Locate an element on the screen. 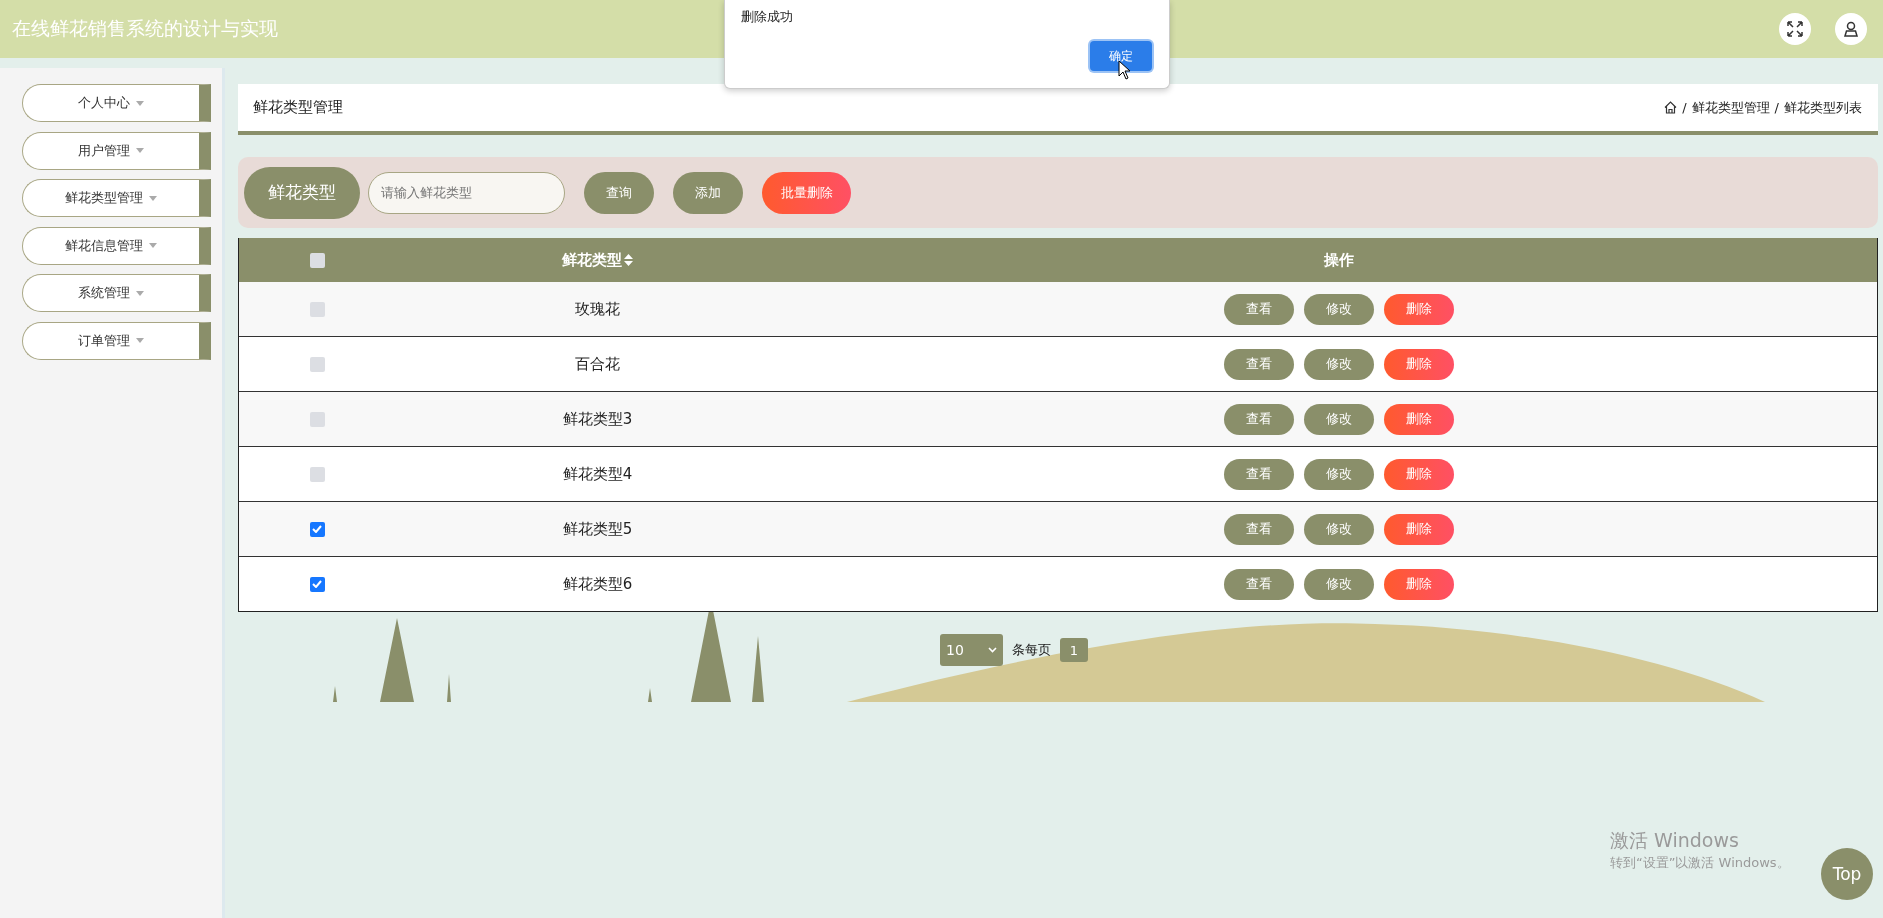 This screenshot has height=918, width=1883. toolbar-button: 添加 is located at coordinates (708, 192).